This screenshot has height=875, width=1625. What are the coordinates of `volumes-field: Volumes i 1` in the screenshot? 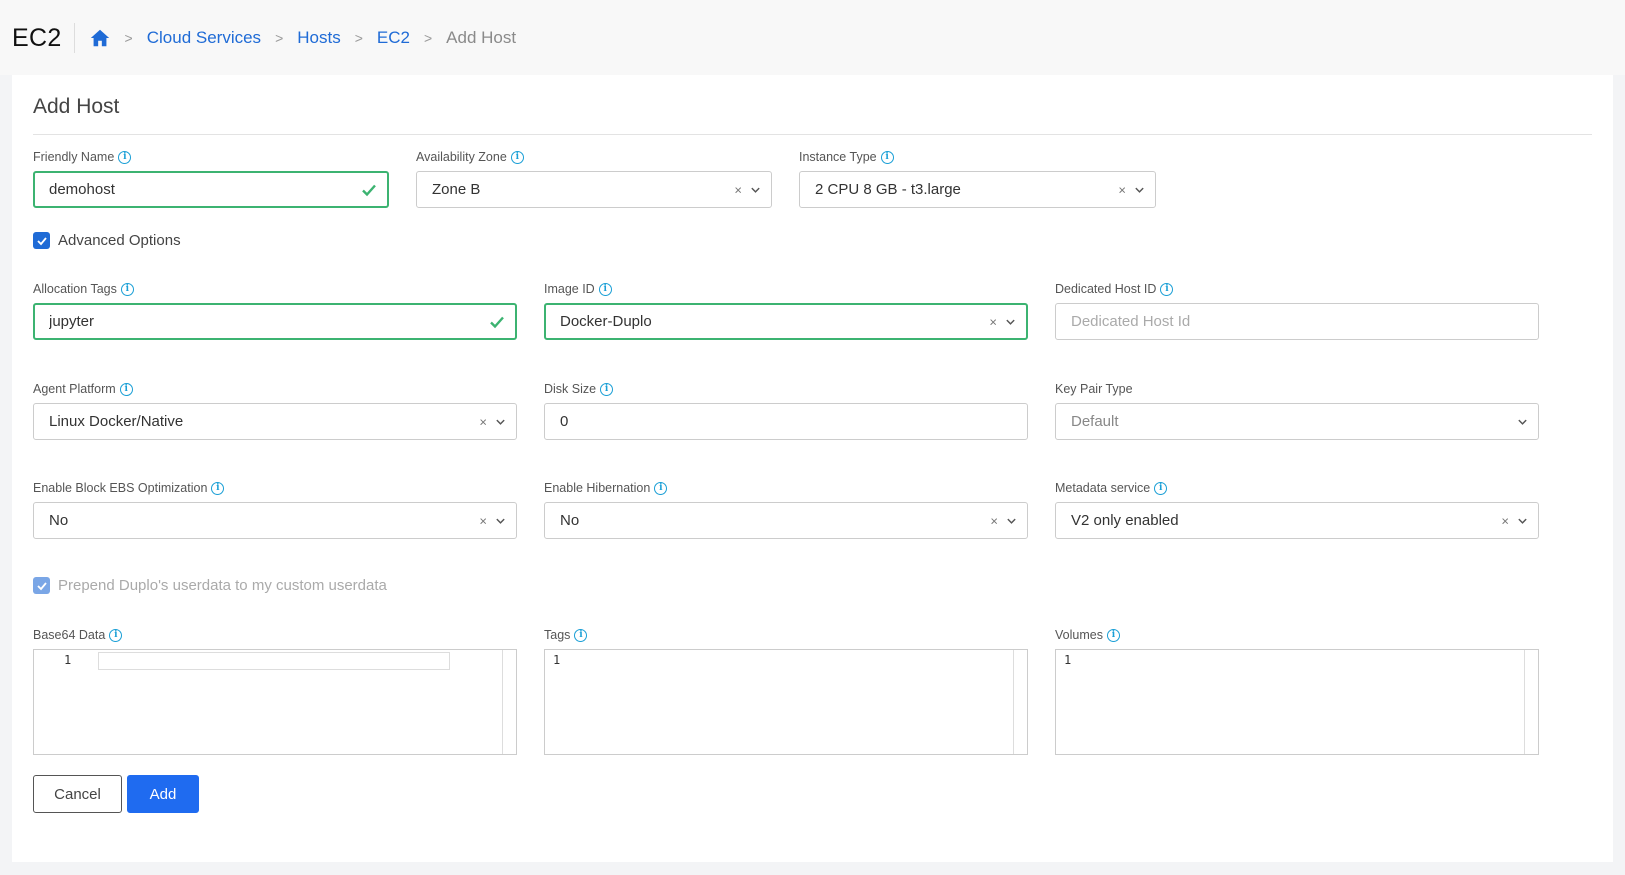 It's located at (1297, 691).